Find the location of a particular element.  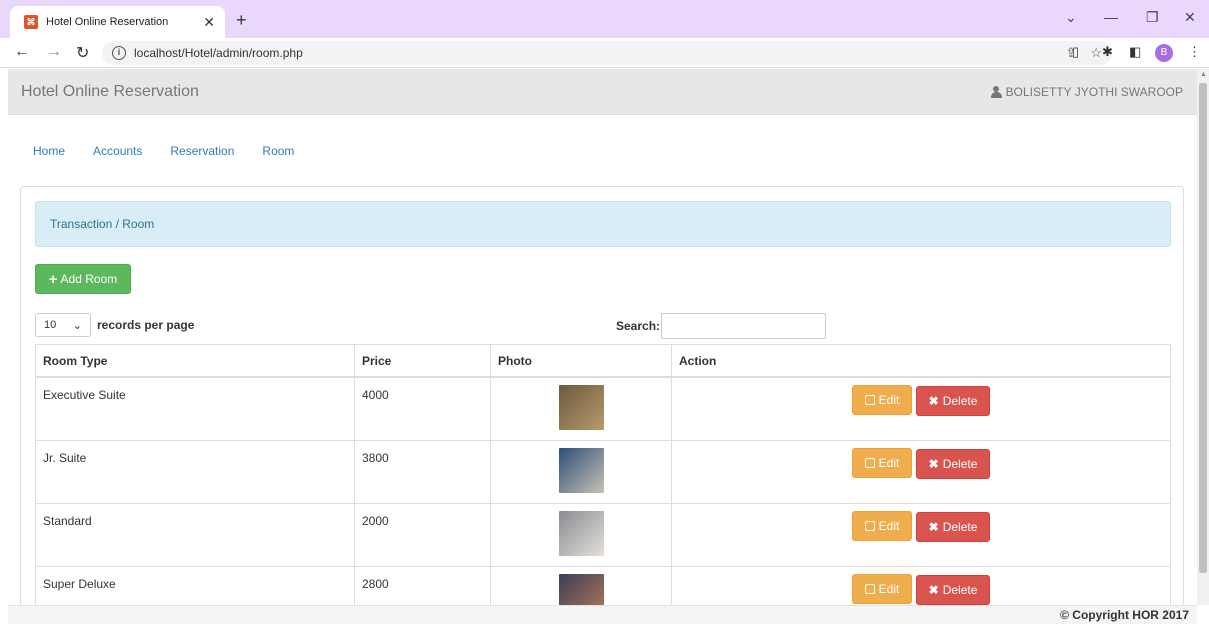

browser-tab: ⌘ Hotel Online Reservation ✕ is located at coordinates (117, 22).